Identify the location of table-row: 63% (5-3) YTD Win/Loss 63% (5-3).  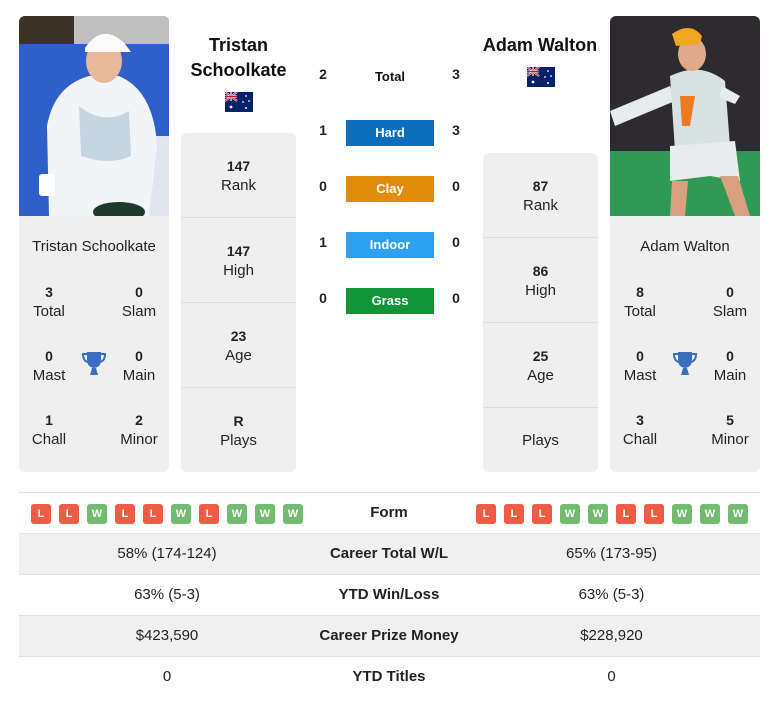
(389, 594).